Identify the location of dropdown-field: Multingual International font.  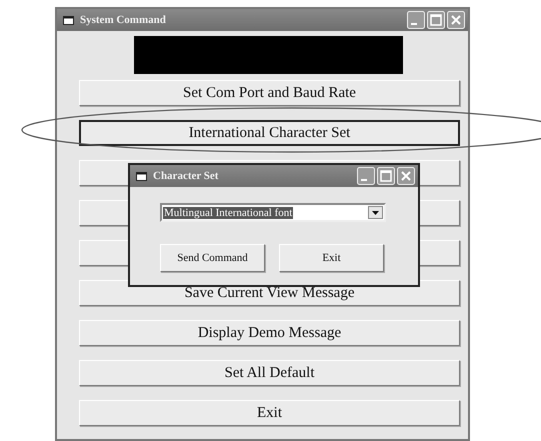
(273, 212).